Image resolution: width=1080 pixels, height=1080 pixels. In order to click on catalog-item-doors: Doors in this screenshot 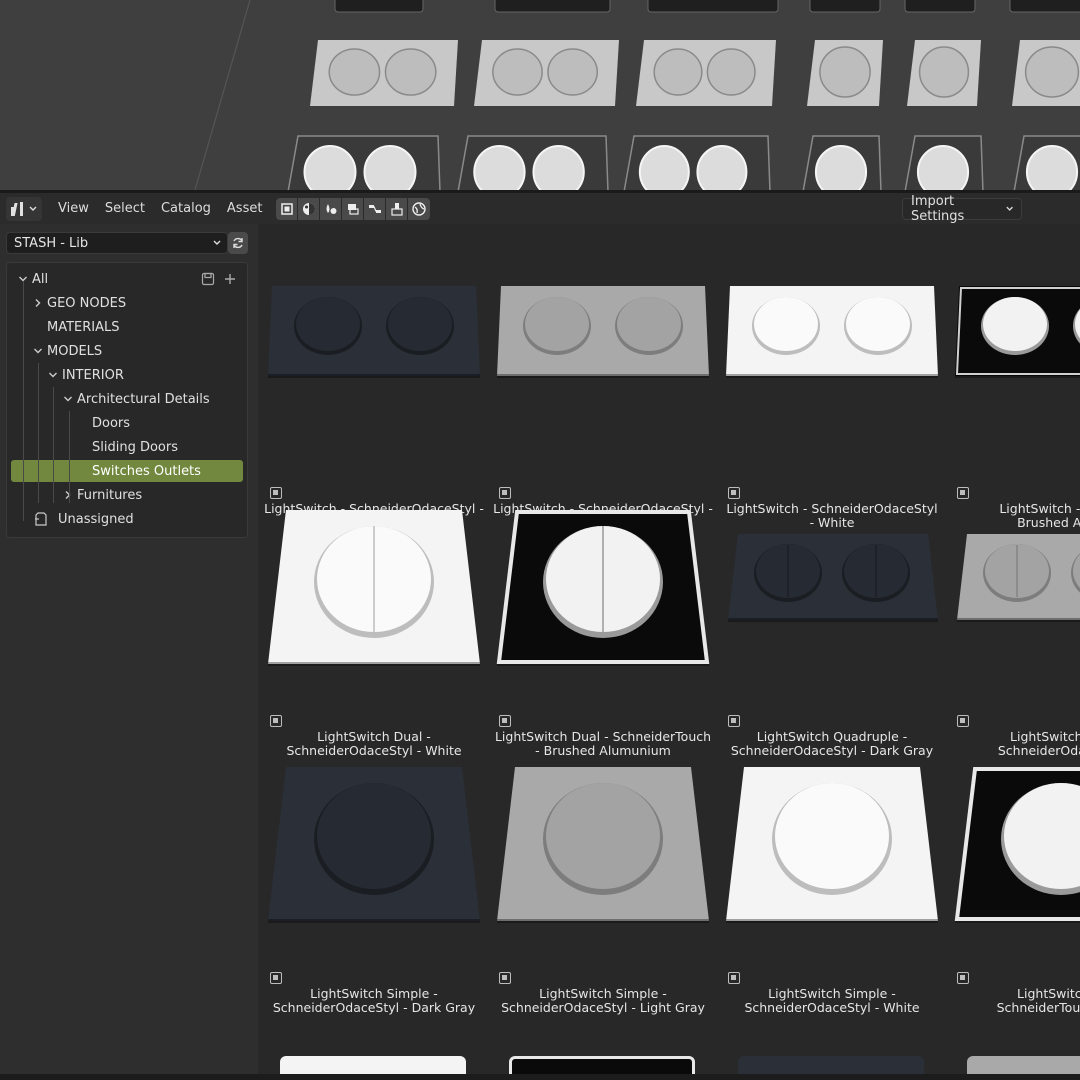, I will do `click(127, 423)`.